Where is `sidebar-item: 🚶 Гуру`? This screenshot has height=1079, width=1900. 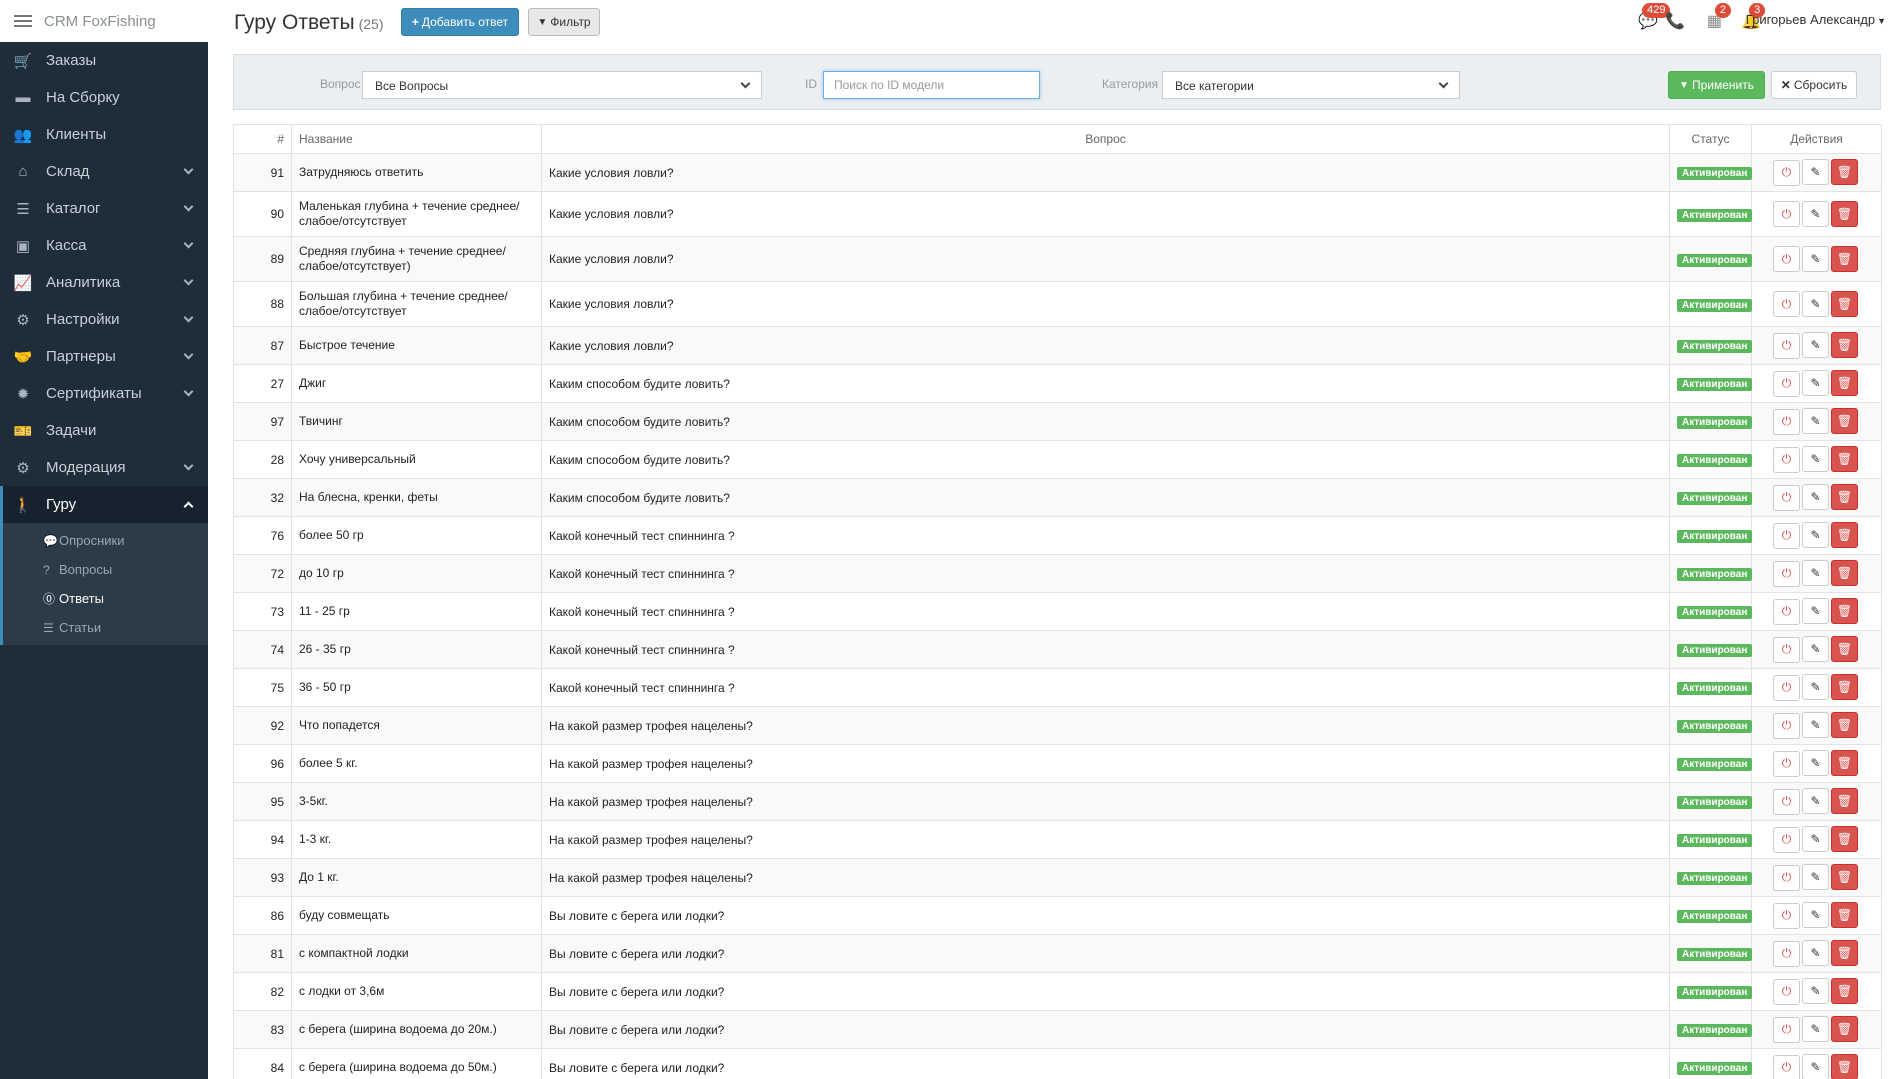 sidebar-item: 🚶 Гуру is located at coordinates (104, 504).